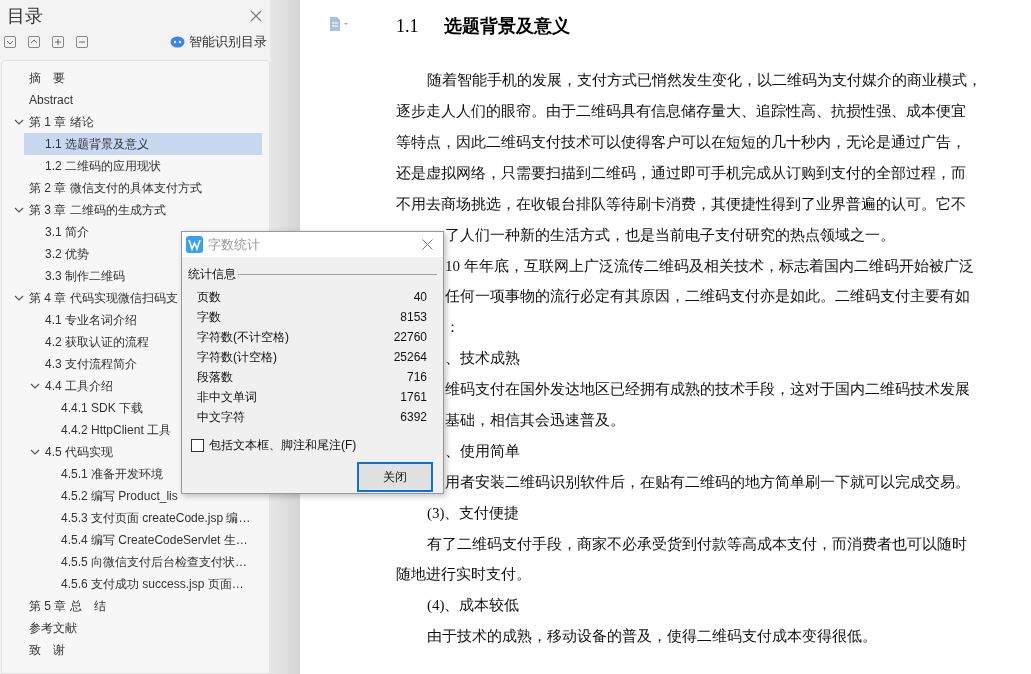 This screenshot has width=1031, height=674. Describe the element at coordinates (413, 317) in the screenshot. I see `stat-value: 8153` at that location.